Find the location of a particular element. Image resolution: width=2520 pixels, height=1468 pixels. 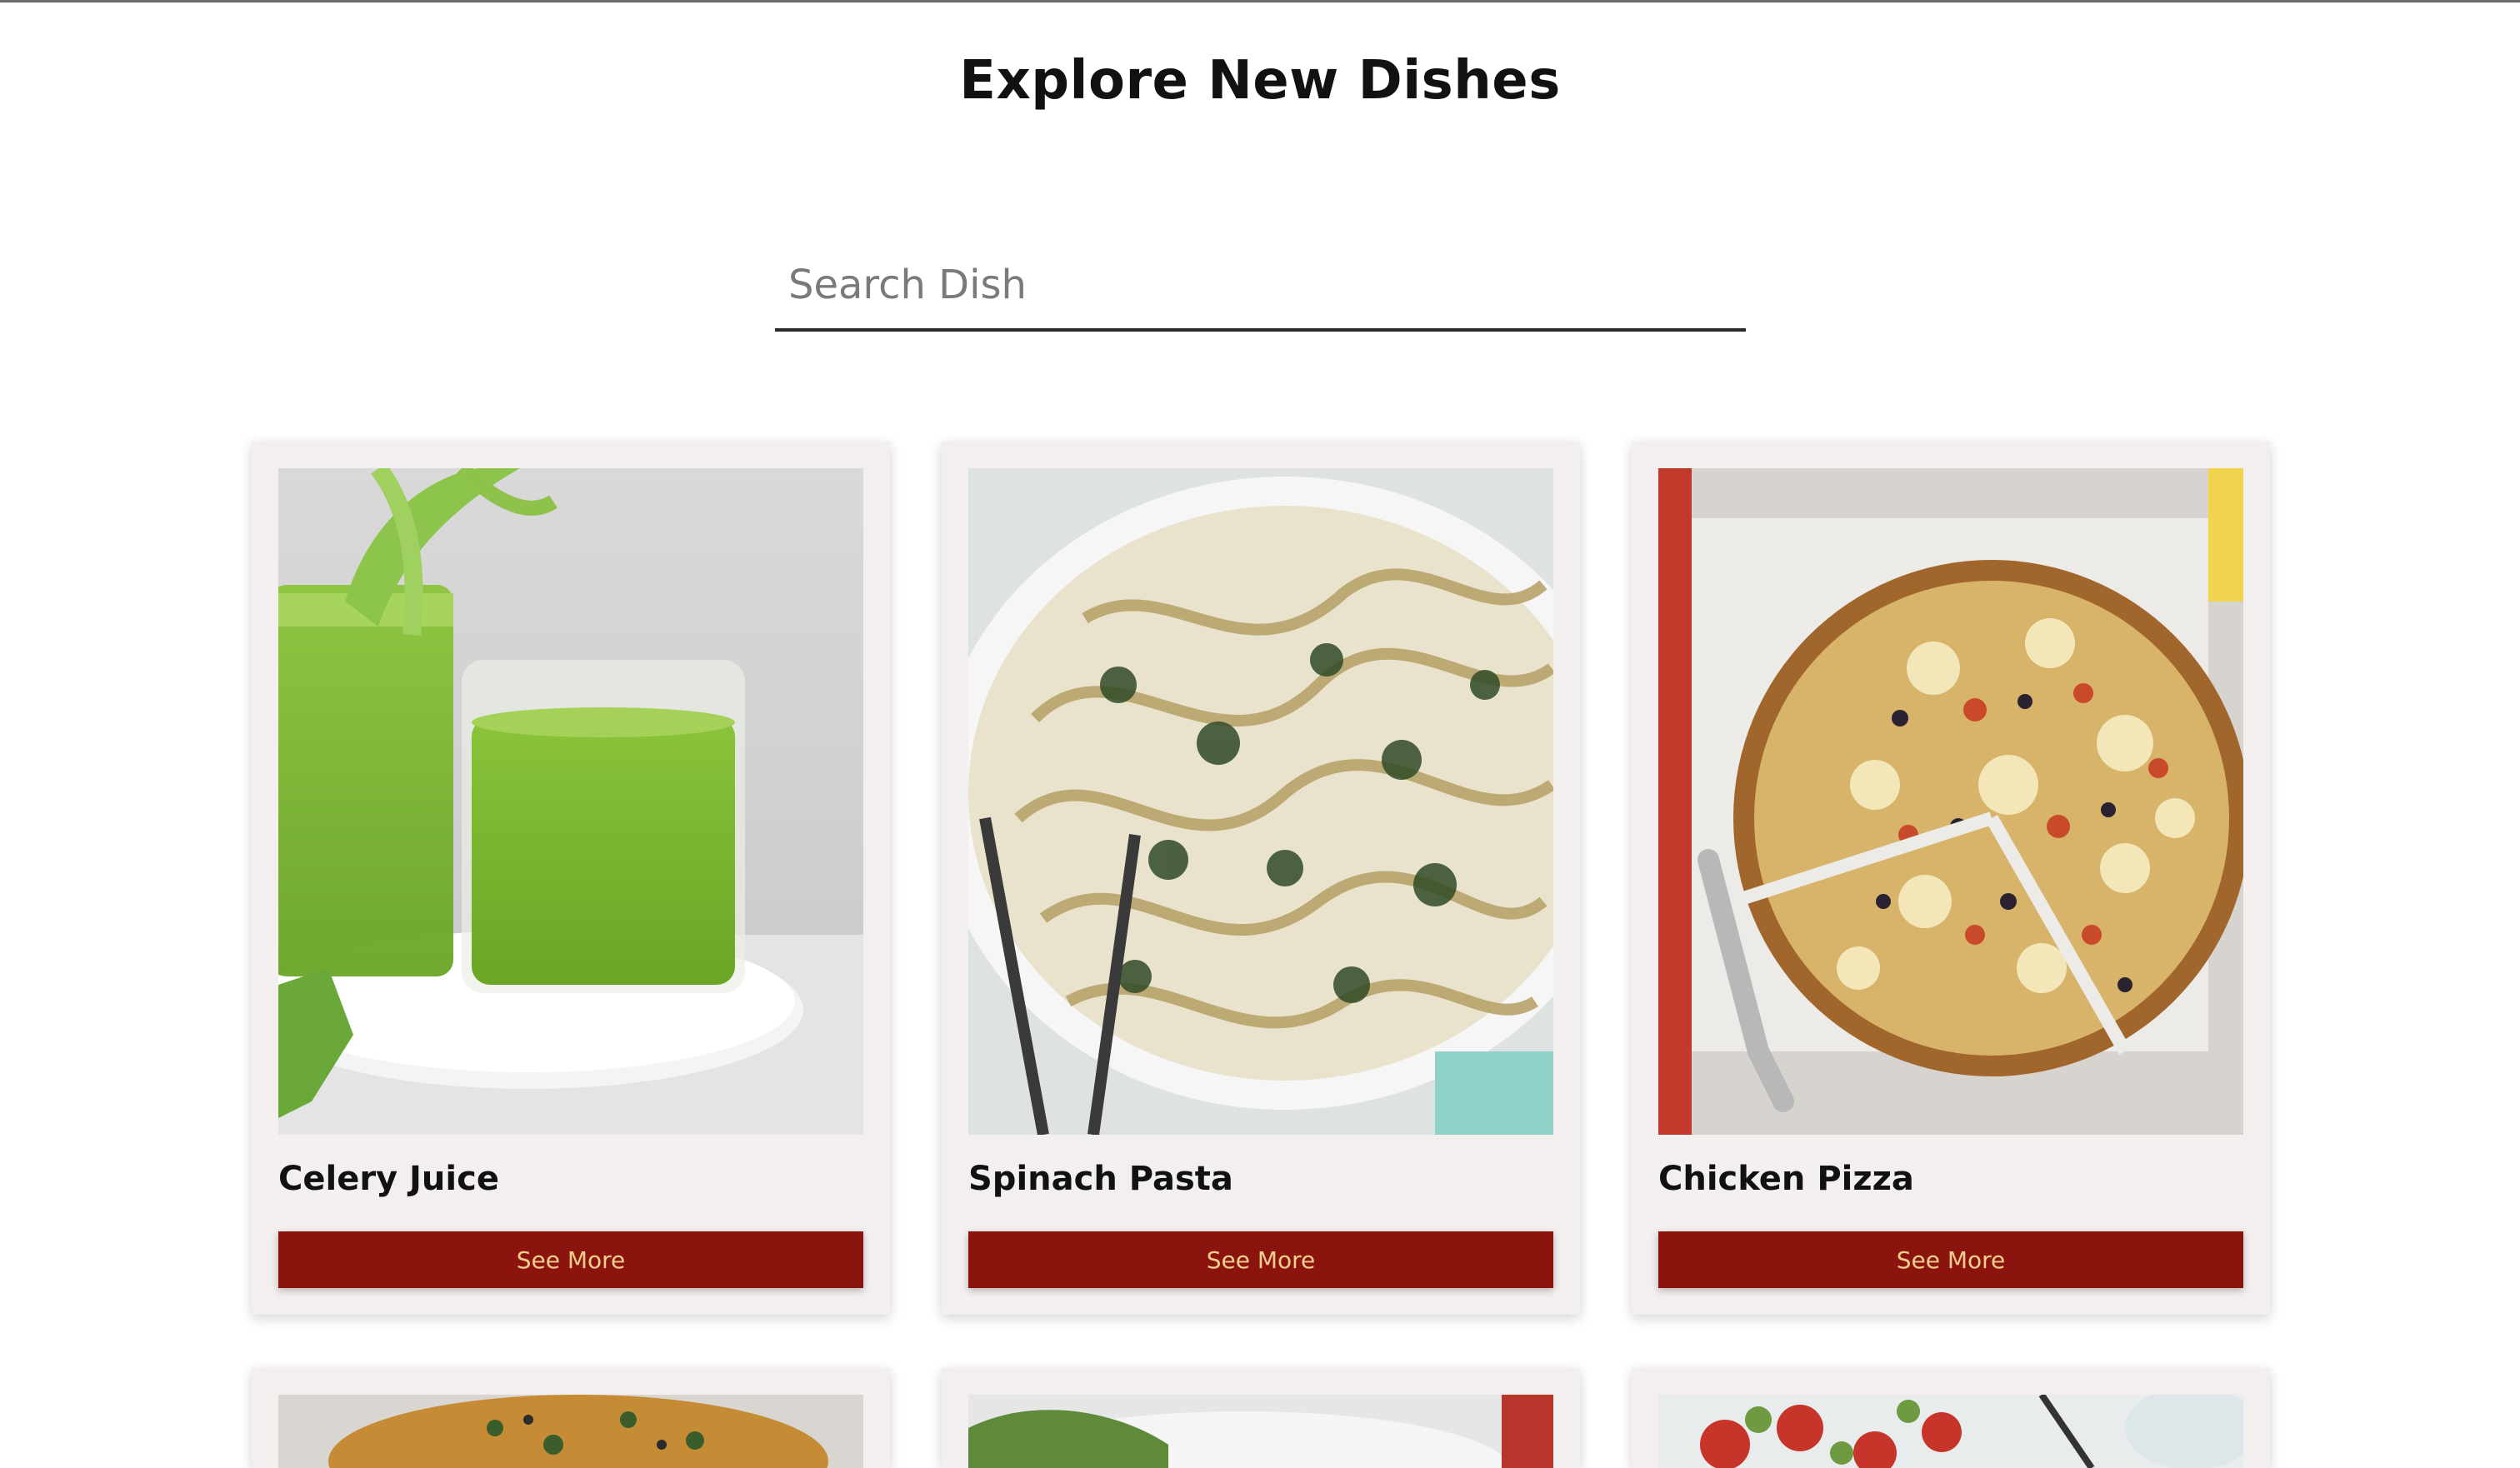

page-title: Explore New Dishes is located at coordinates (1260, 81).